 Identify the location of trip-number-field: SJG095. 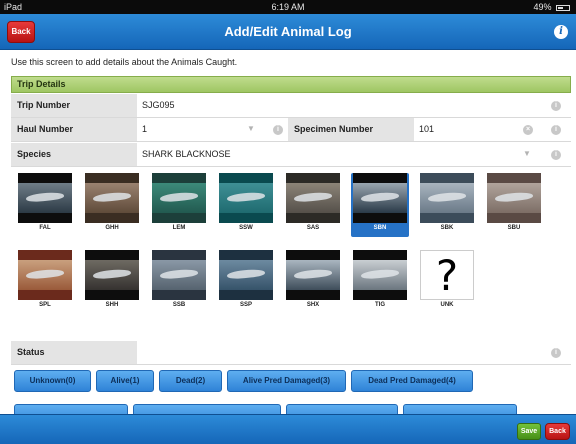
(342, 105).